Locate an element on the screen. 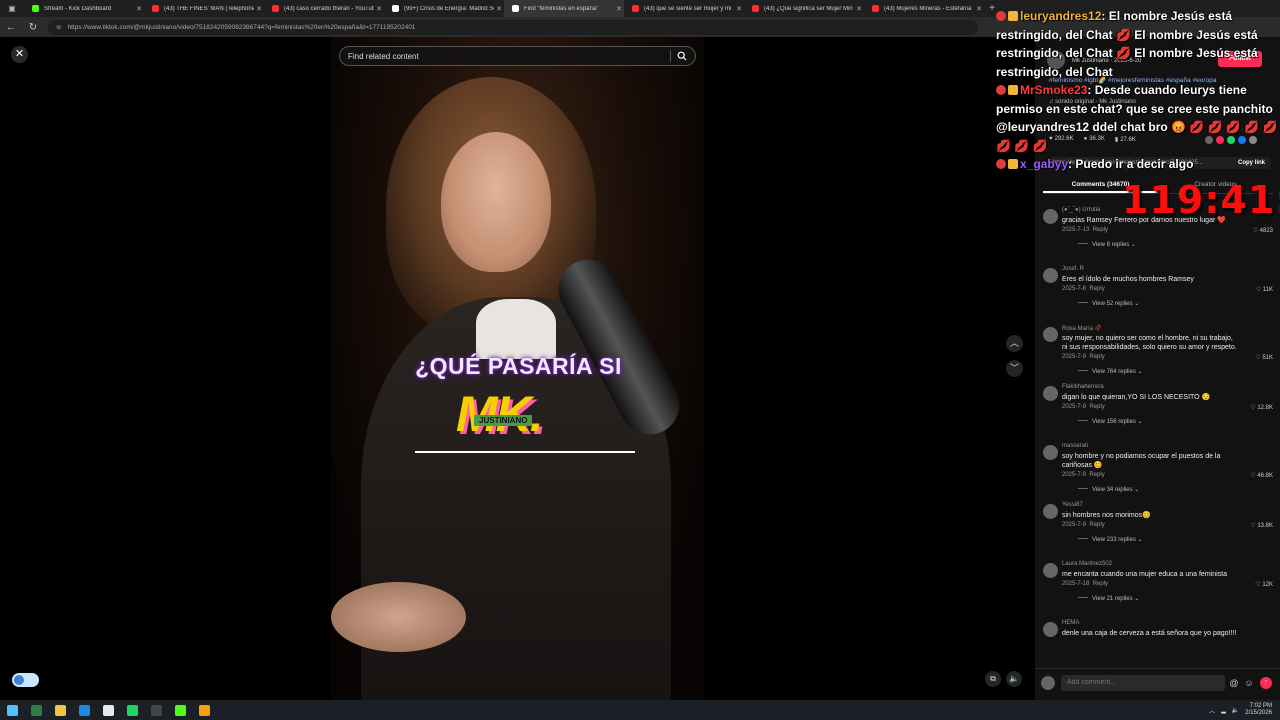 This screenshot has width=1280, height=720. spotify-icon is located at coordinates (132, 710).